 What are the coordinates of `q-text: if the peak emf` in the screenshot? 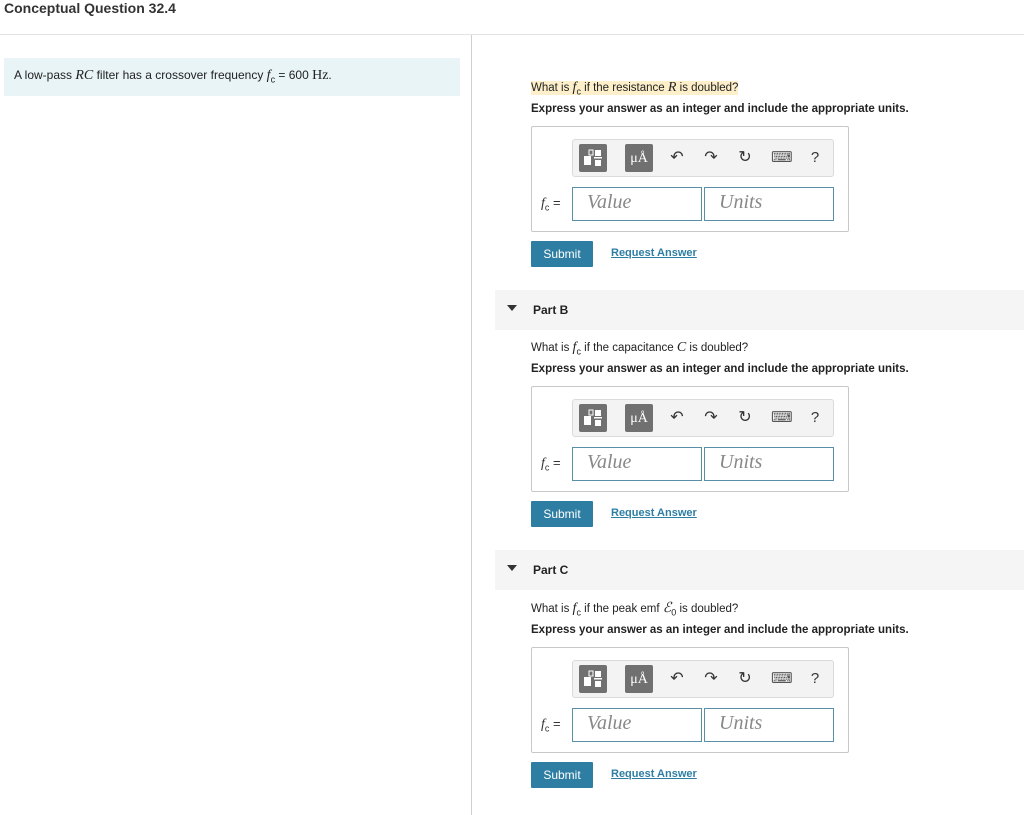 It's located at (621, 609).